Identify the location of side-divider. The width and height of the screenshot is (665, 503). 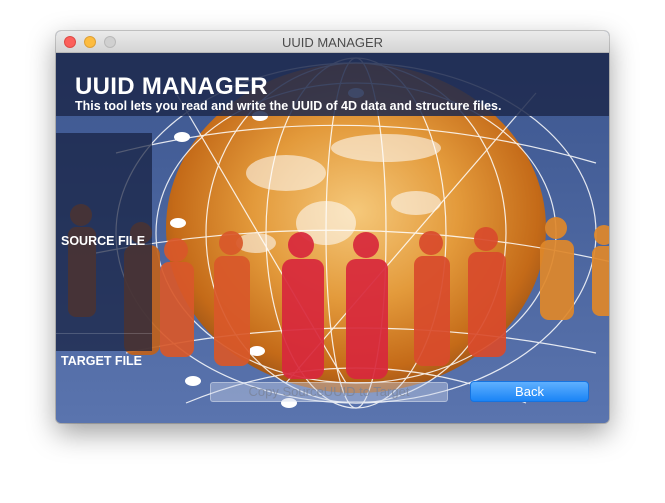
(104, 333).